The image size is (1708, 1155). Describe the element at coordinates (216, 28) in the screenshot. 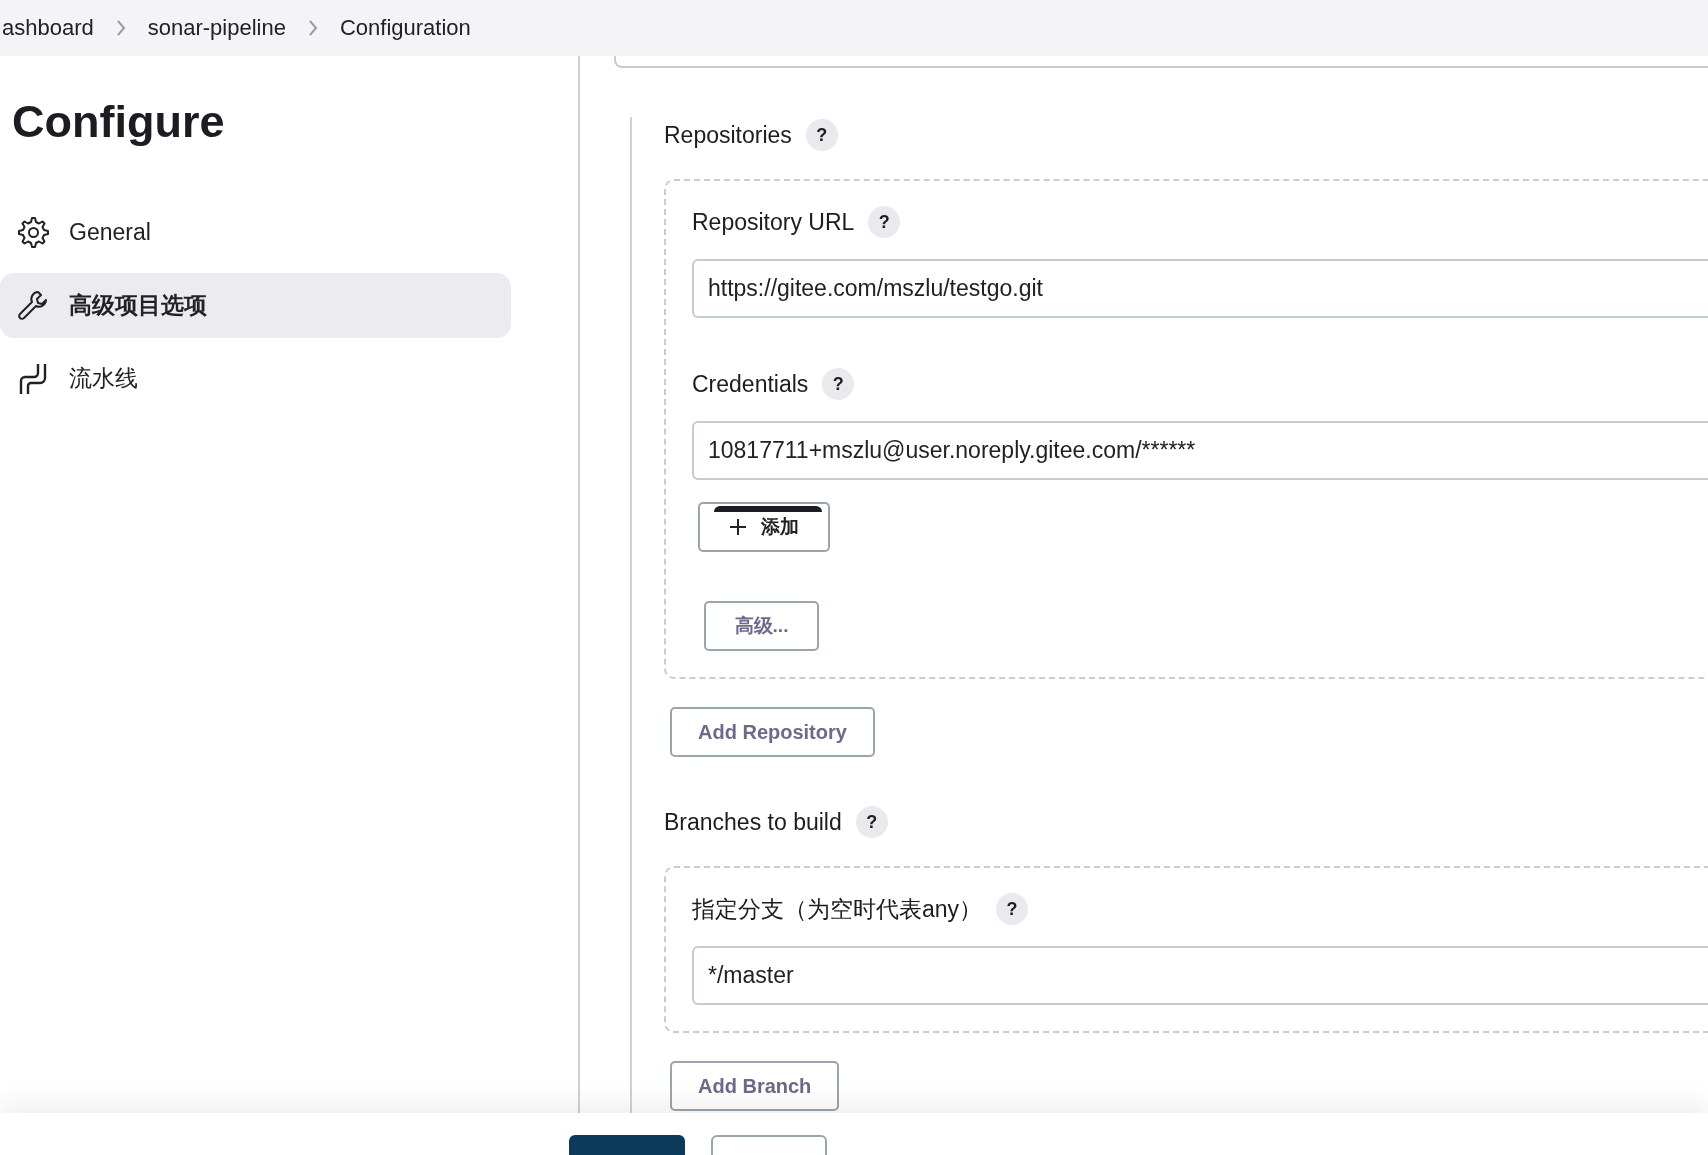

I see `breadcrumb-link: sonar-pipeline` at that location.